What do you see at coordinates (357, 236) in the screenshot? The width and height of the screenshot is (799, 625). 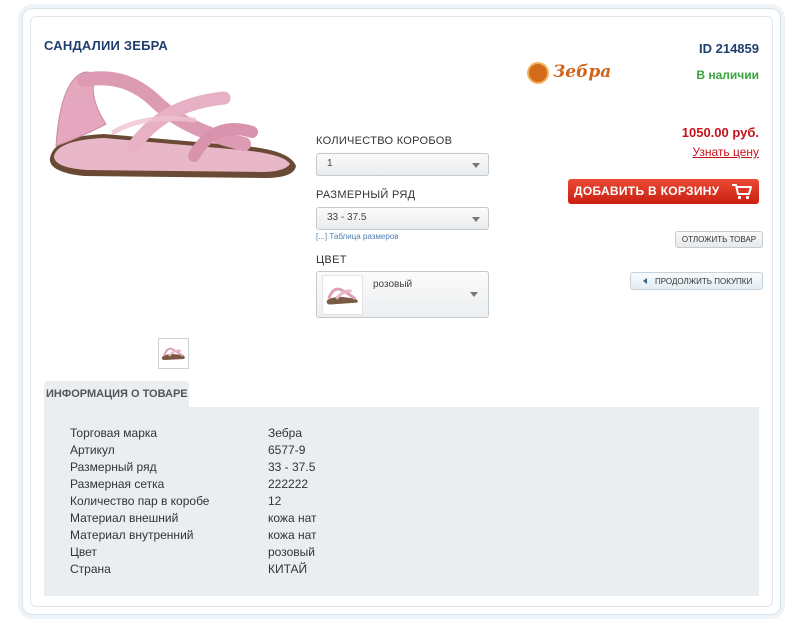 I see `size-table-link: [...] Таблица размеров` at bounding box center [357, 236].